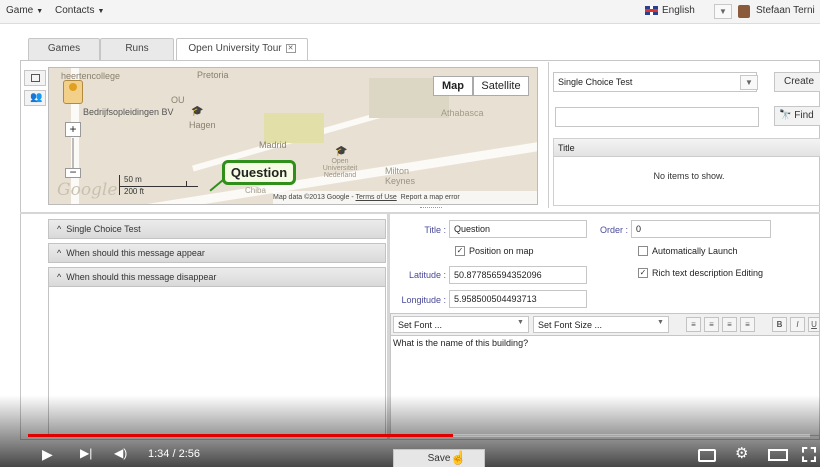 This screenshot has height=467, width=820. What do you see at coordinates (689, 176) in the screenshot?
I see `empty-table-message: No items to show.` at bounding box center [689, 176].